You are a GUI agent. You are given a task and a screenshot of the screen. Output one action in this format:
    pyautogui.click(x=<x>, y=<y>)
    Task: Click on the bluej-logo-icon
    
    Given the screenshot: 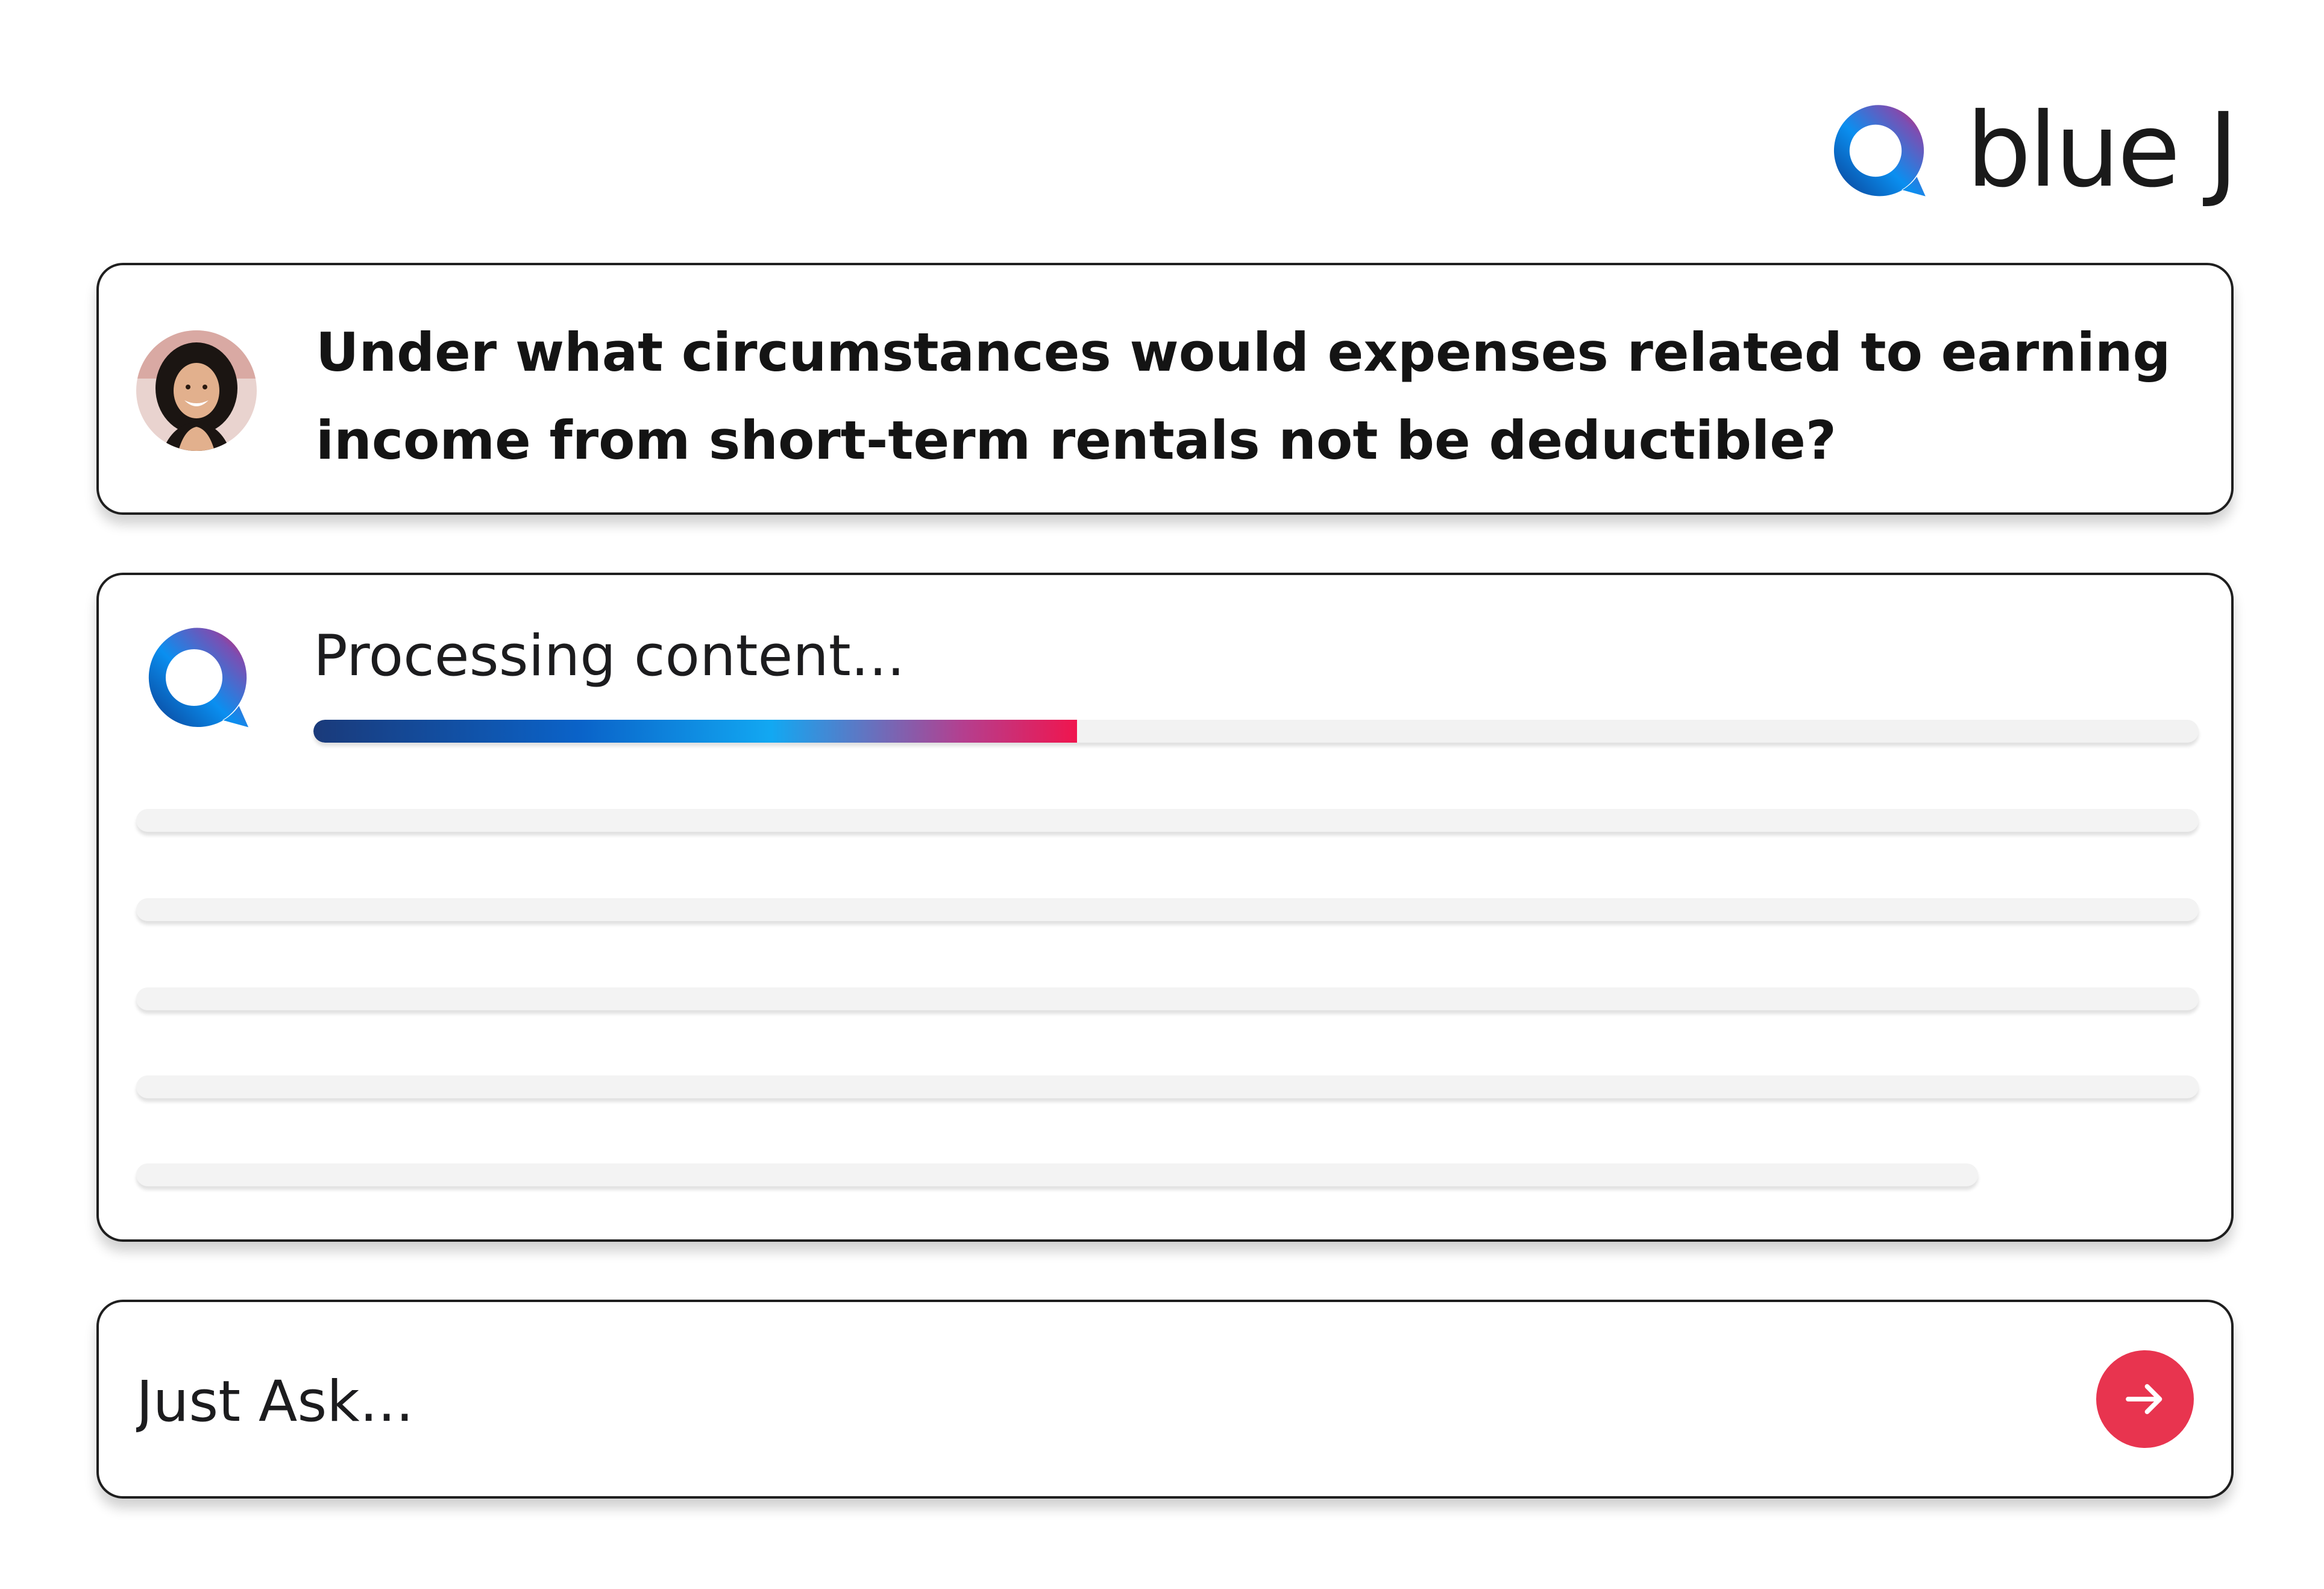 What is the action you would take?
    pyautogui.click(x=1875, y=151)
    